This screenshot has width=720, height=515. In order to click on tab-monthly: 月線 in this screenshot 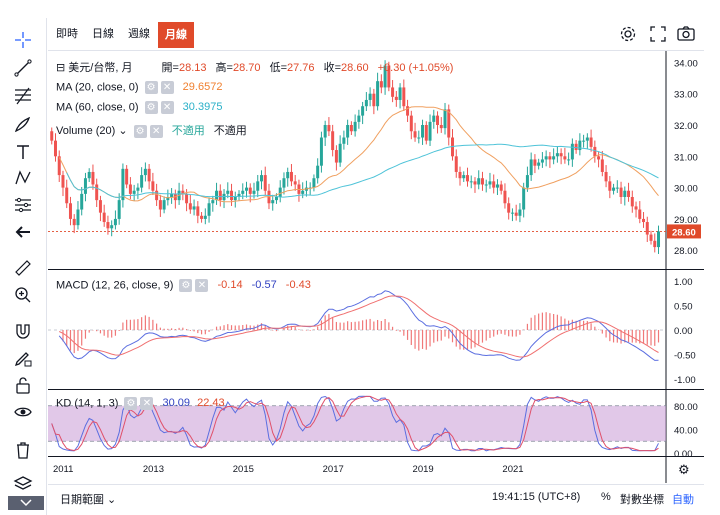, I will do `click(176, 35)`.